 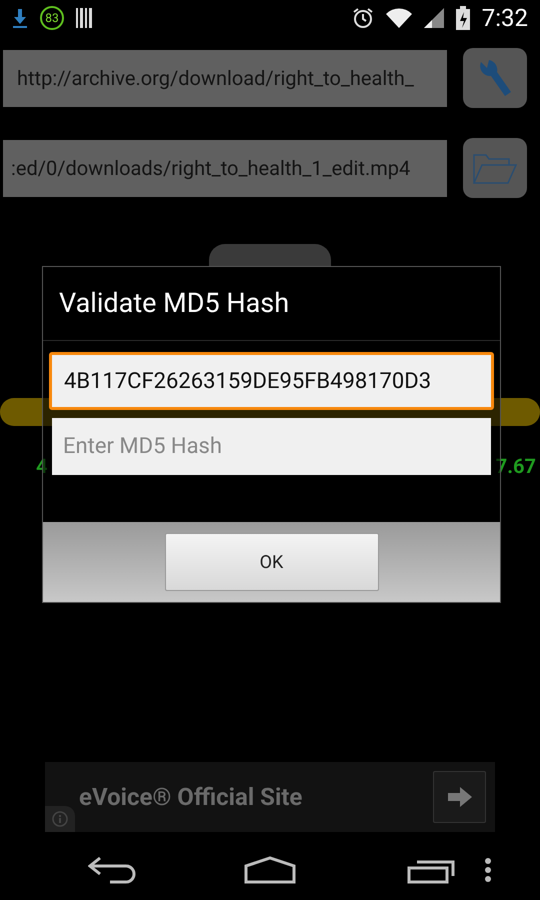 I want to click on battery-badge: 83, so click(x=52, y=18).